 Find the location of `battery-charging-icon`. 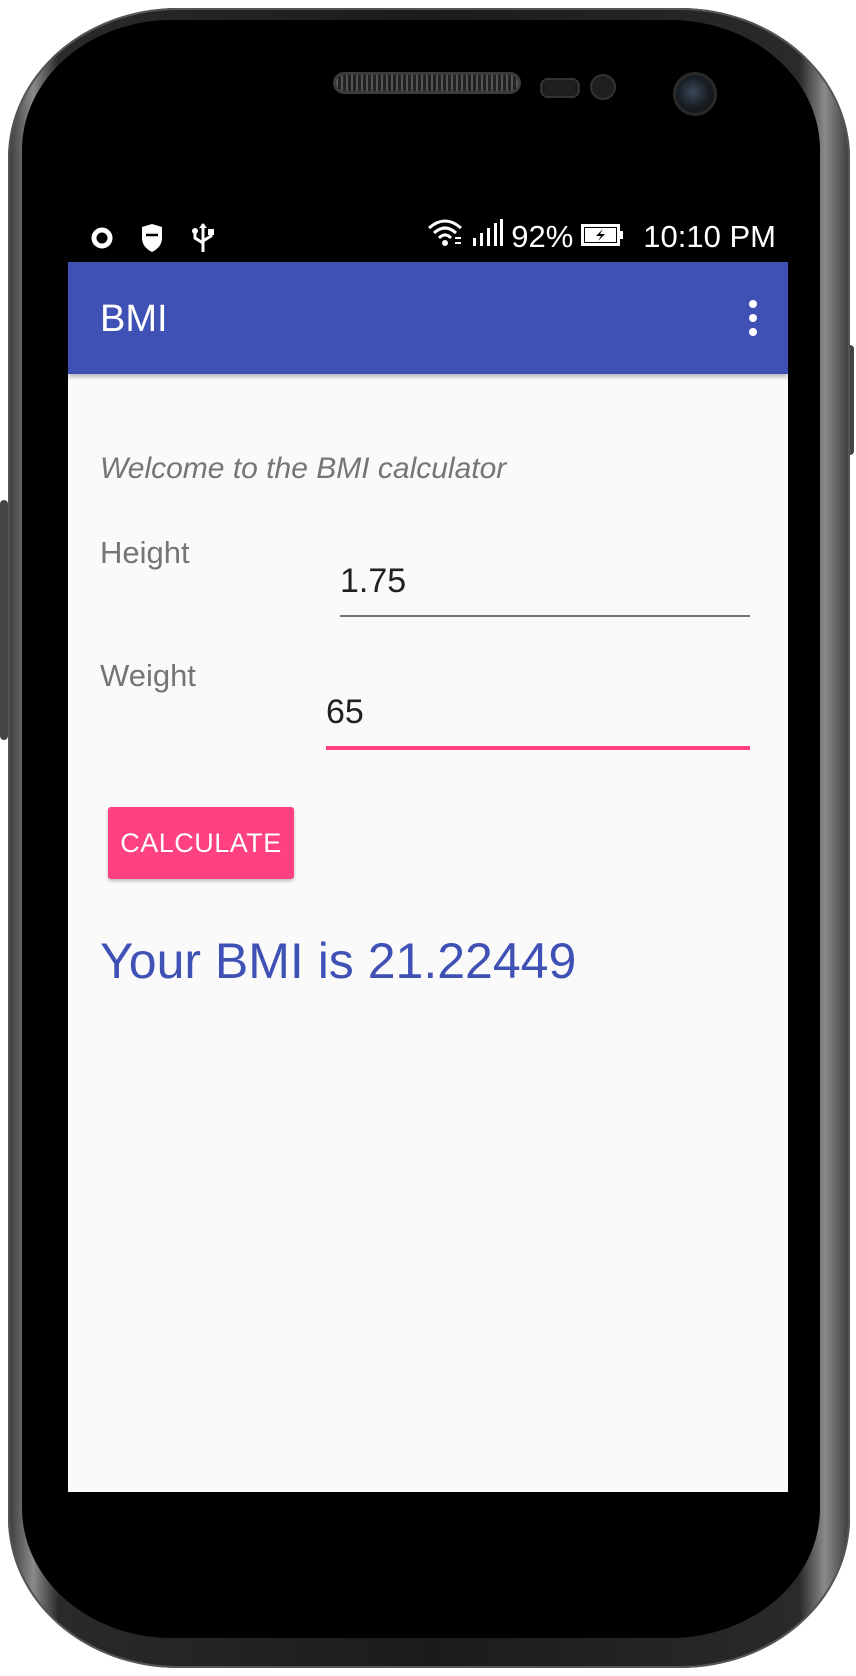

battery-charging-icon is located at coordinates (603, 237).